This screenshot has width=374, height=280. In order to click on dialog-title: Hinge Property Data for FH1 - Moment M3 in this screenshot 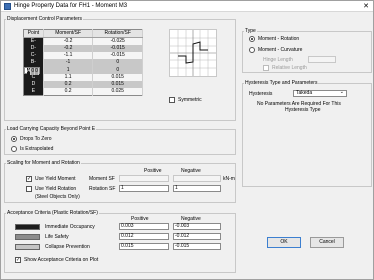, I will do `click(71, 6)`.